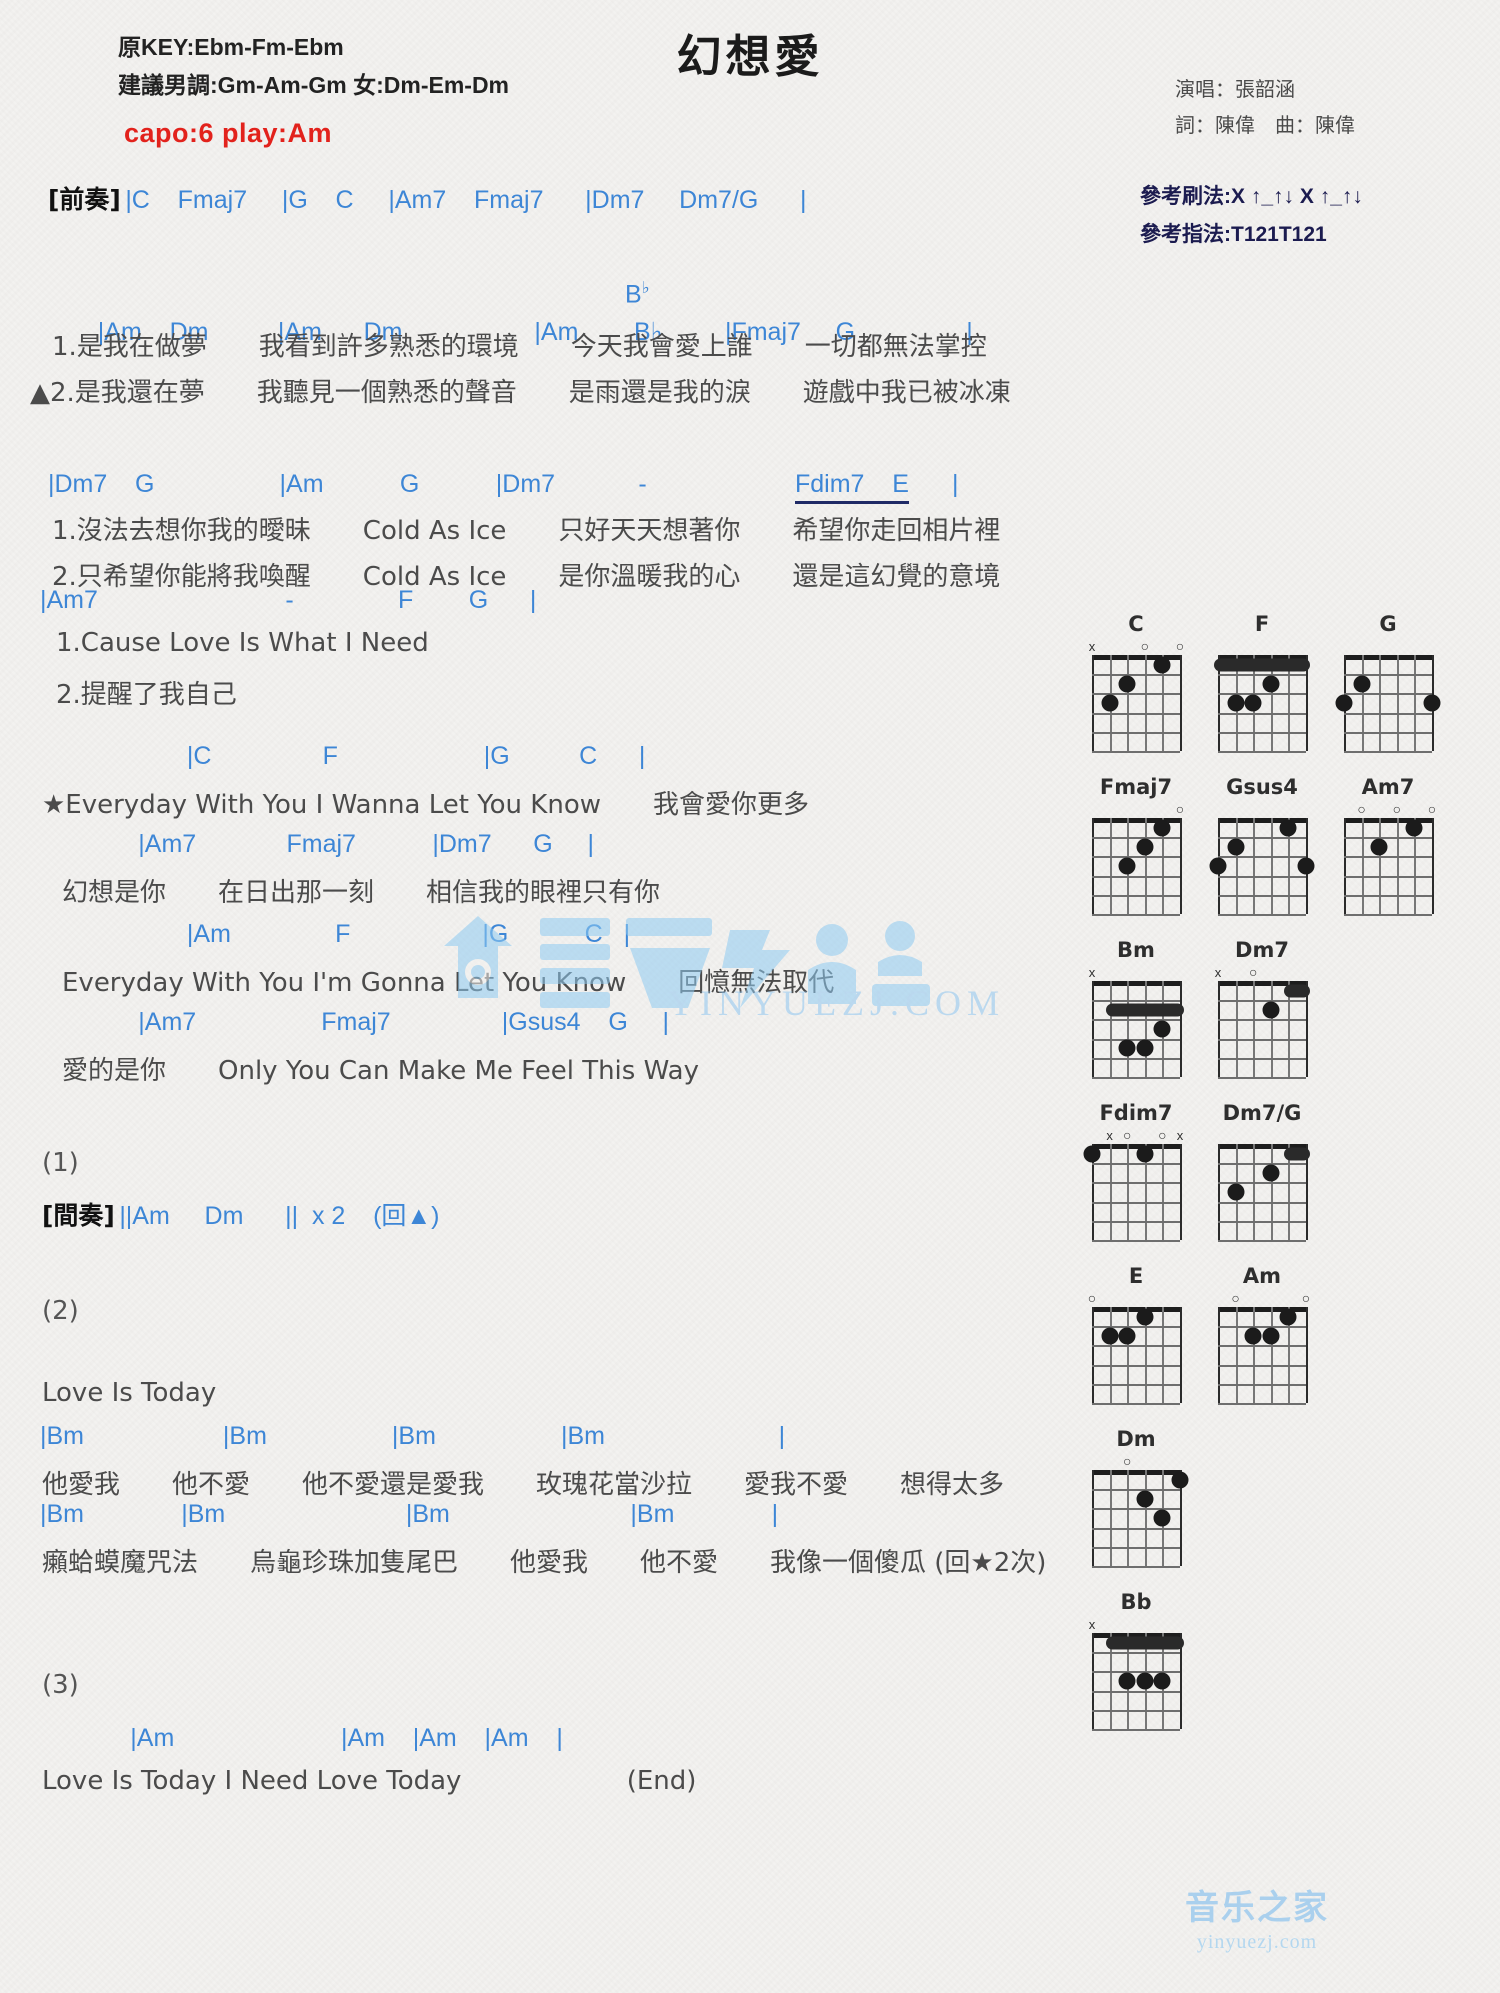  Describe the element at coordinates (241, 1214) in the screenshot. I see `interlude-row: [間奏] ||Am Dm || x 2 (回▲)` at that location.